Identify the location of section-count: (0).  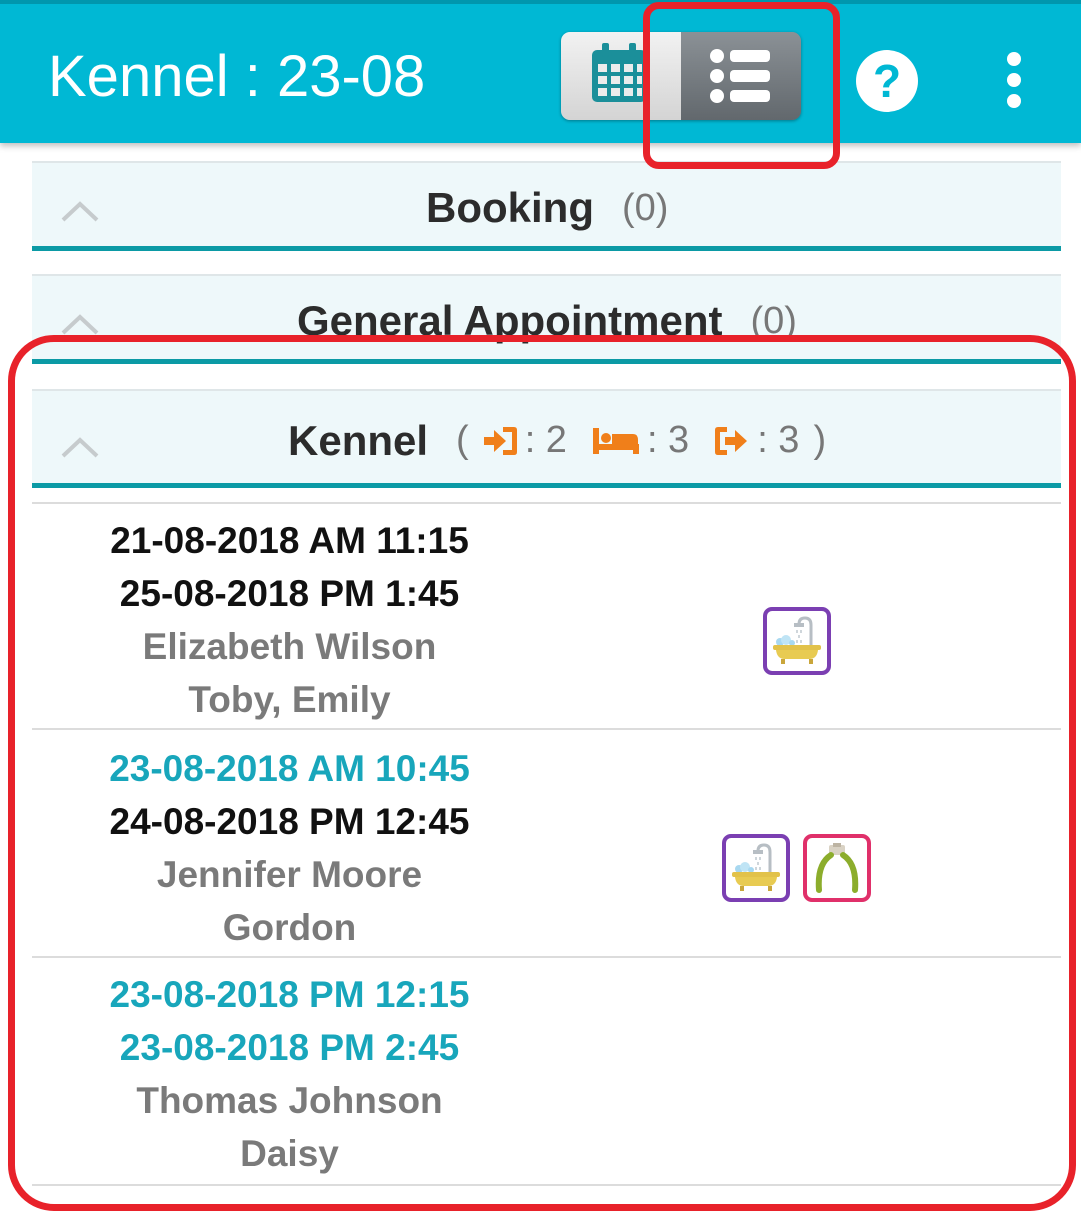
(645, 207).